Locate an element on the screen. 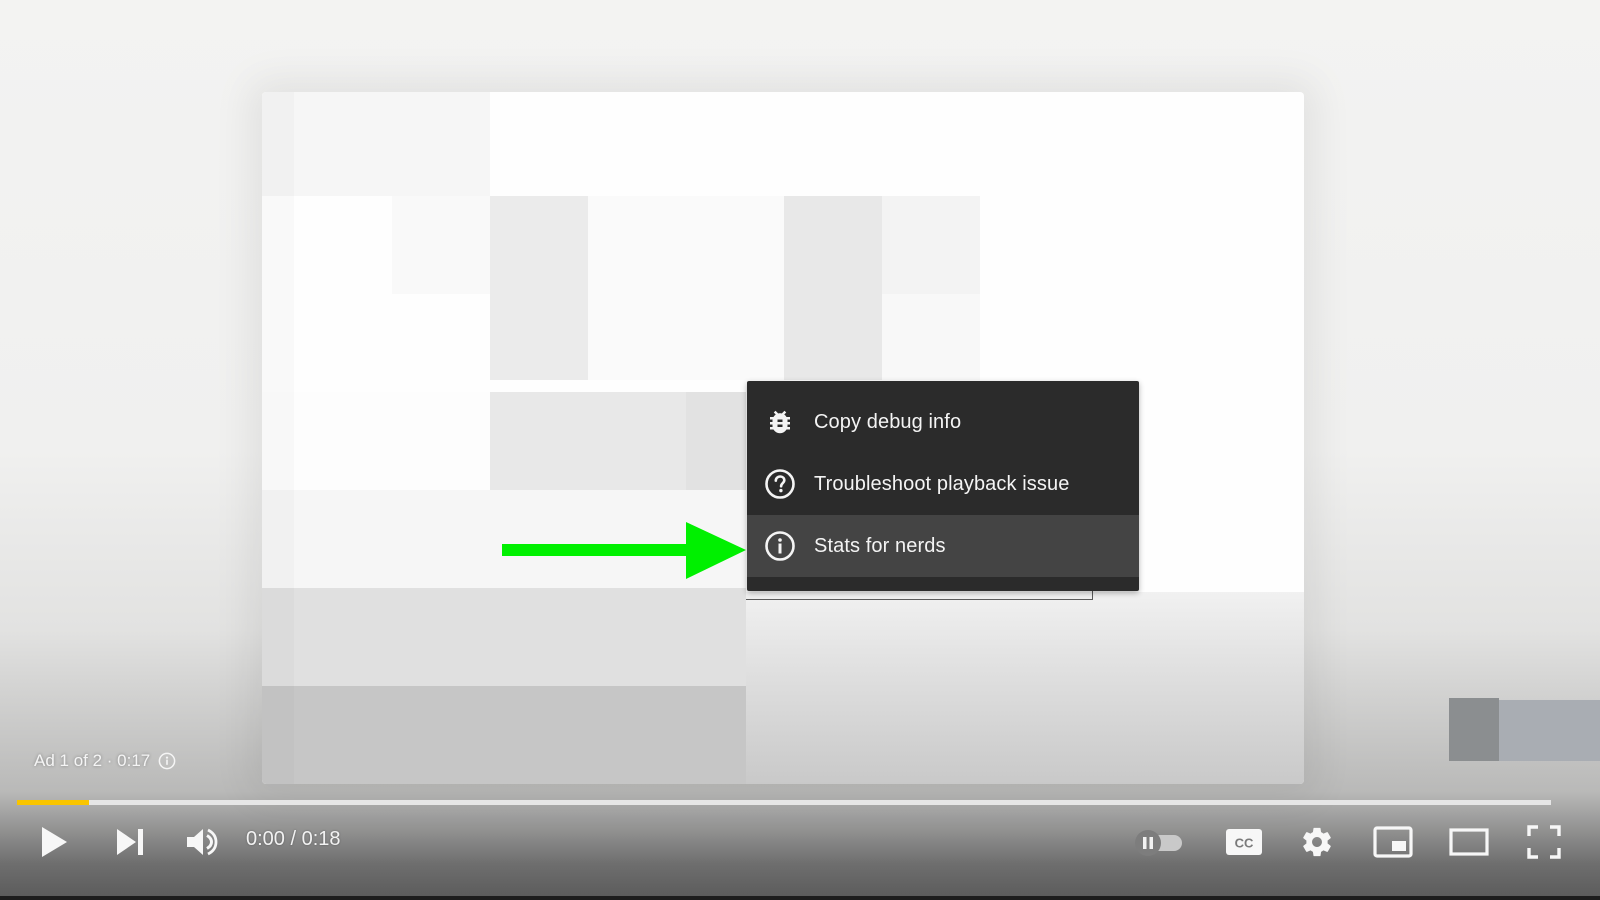 The height and width of the screenshot is (900, 1600). menu-item-troubleshoot-playback: Troubleshoot playback issue is located at coordinates (943, 484).